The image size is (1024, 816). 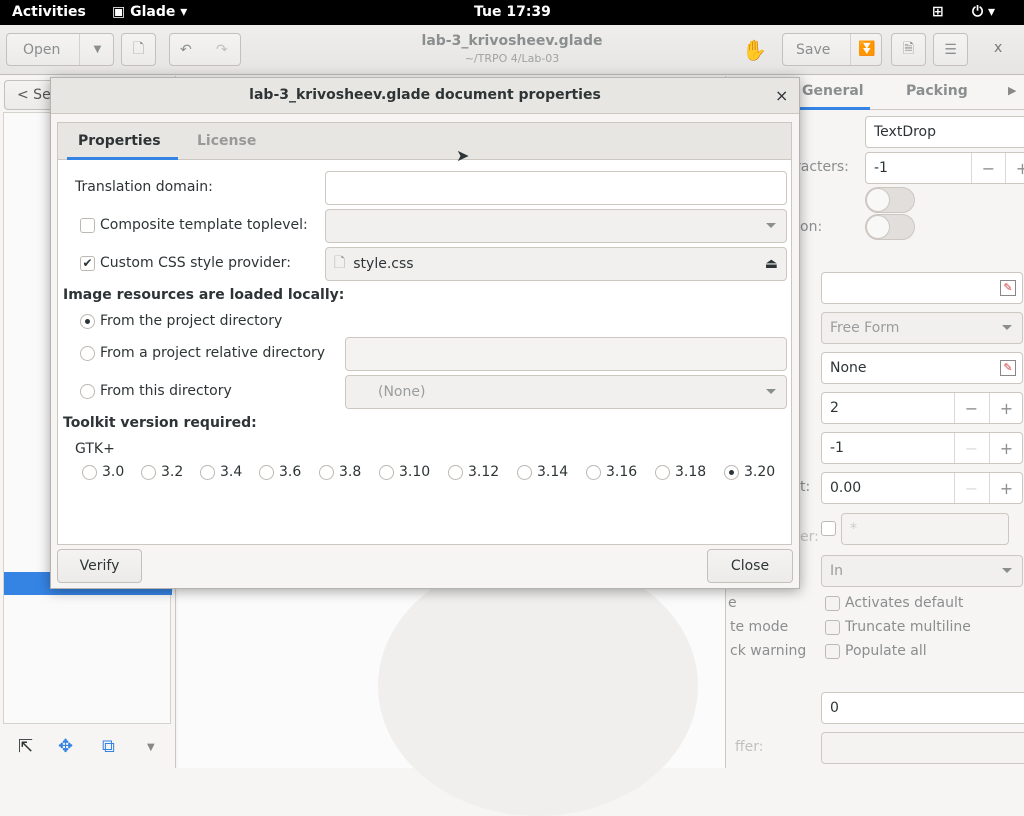 What do you see at coordinates (832, 627) in the screenshot?
I see `truncate-multiline-checkbox` at bounding box center [832, 627].